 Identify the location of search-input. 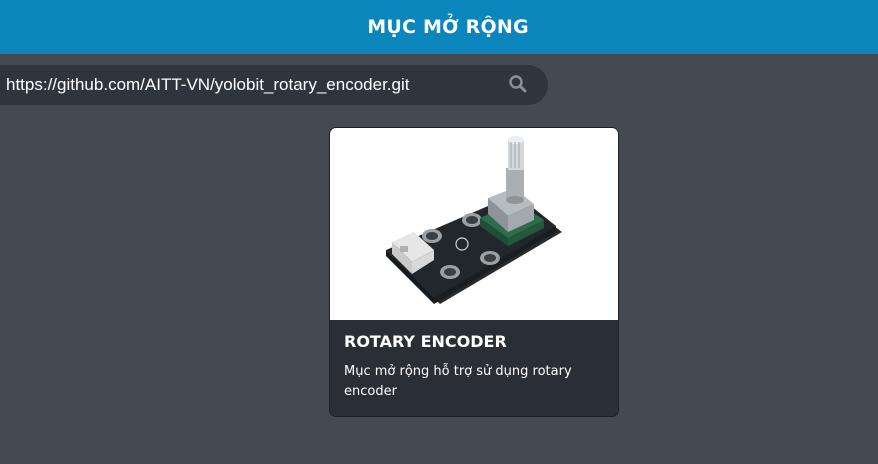
(246, 85).